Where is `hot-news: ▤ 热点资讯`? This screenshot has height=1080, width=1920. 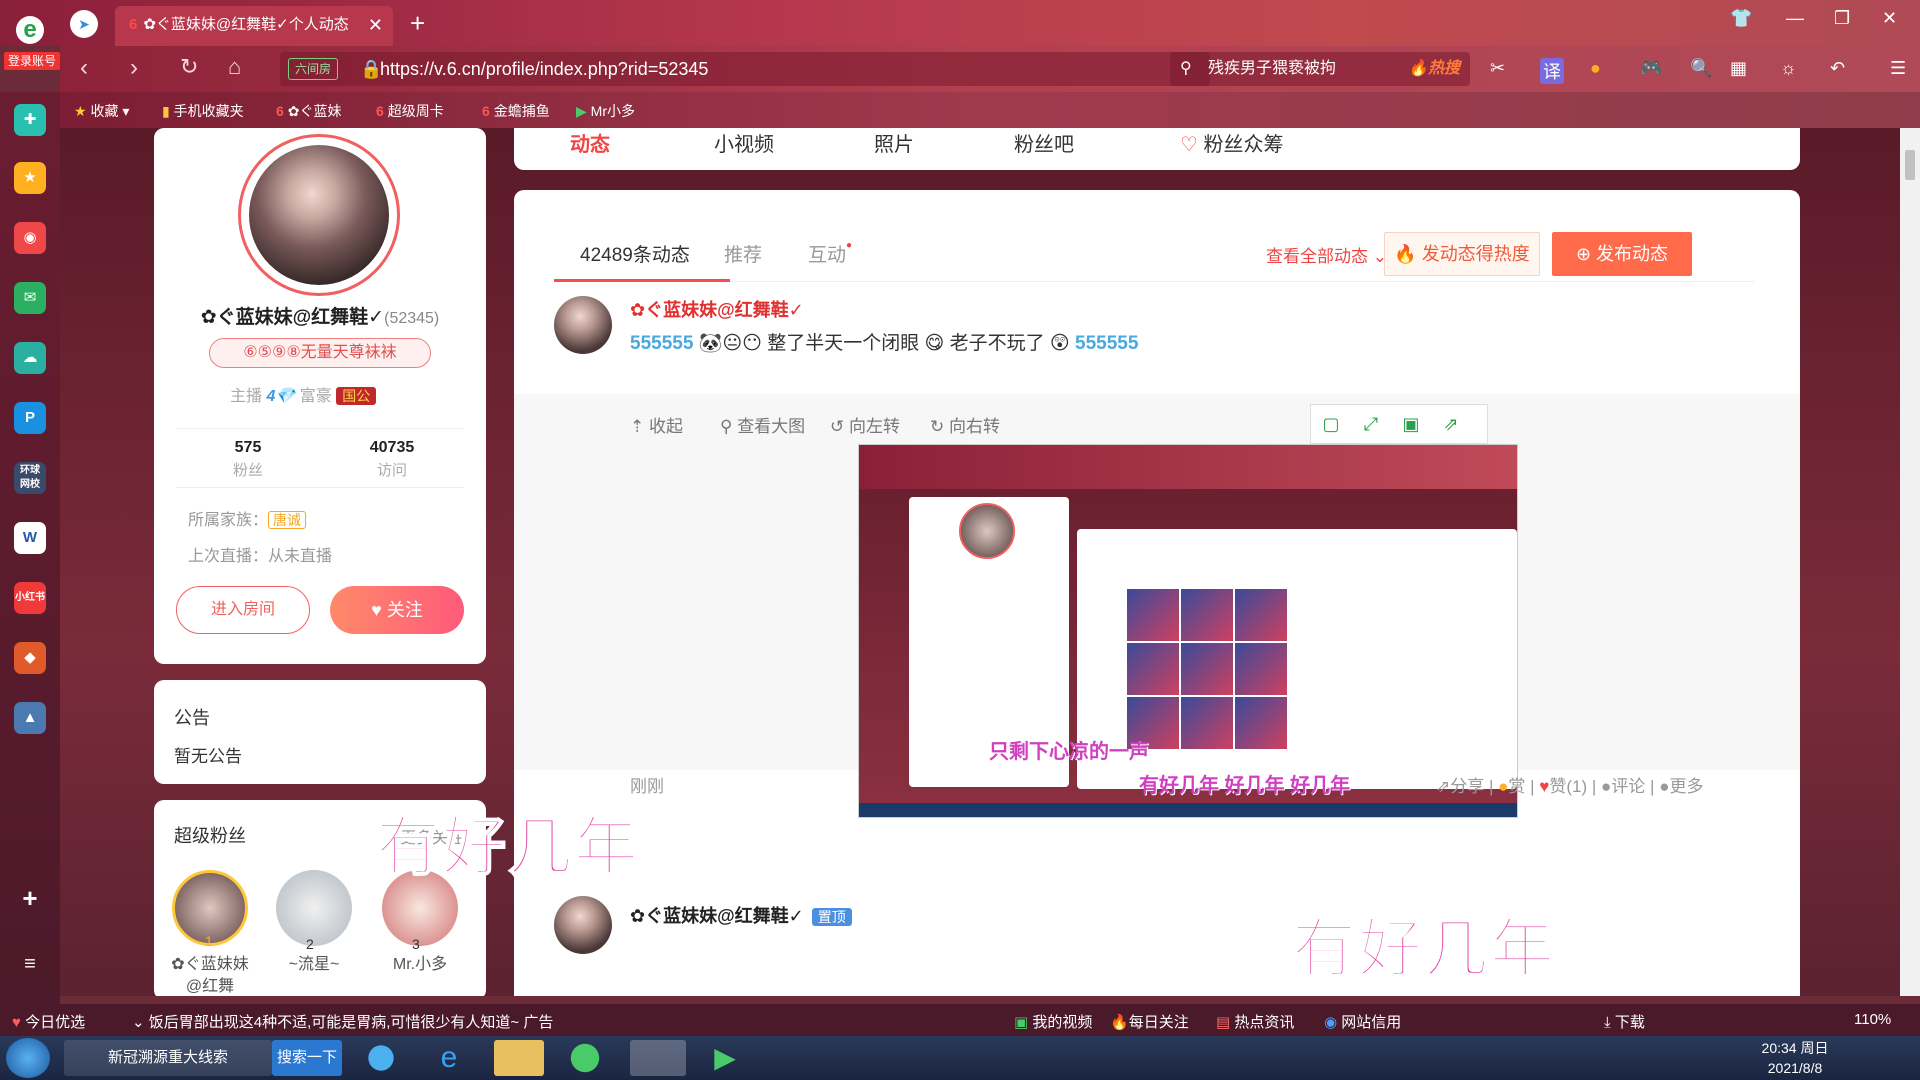 hot-news: ▤ 热点资讯 is located at coordinates (1255, 1021).